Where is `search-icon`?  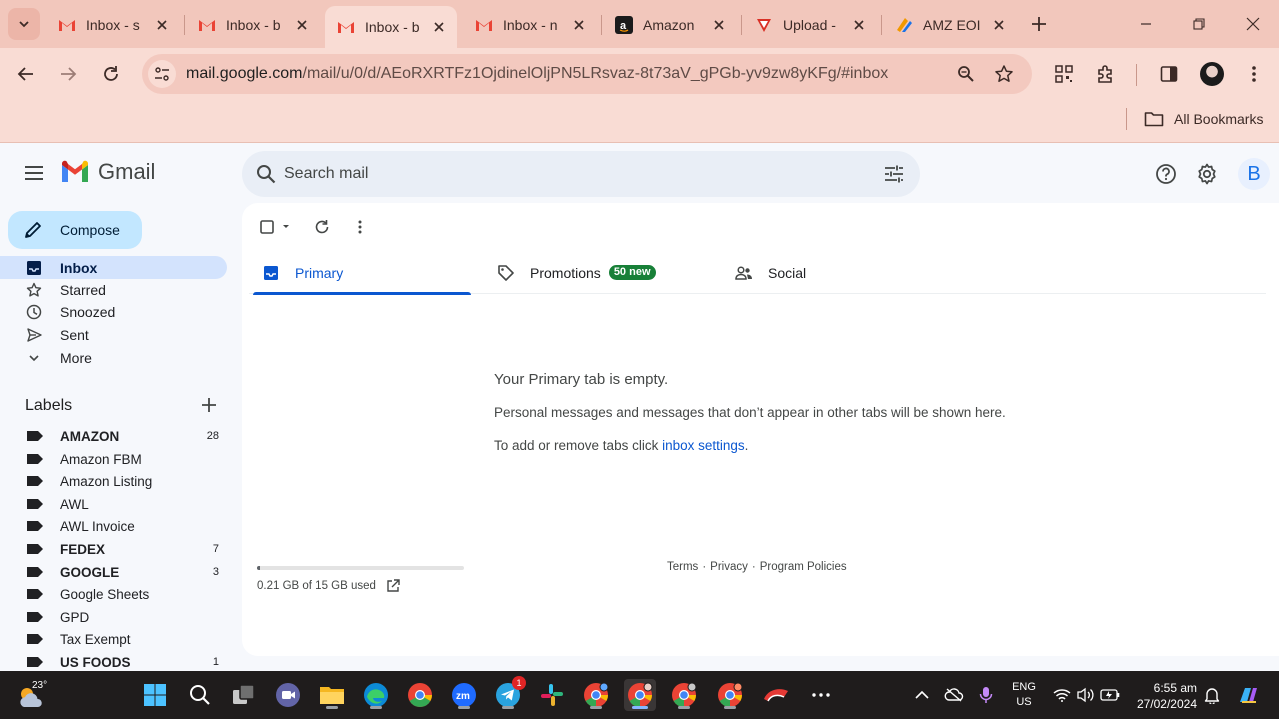
search-icon is located at coordinates (266, 174).